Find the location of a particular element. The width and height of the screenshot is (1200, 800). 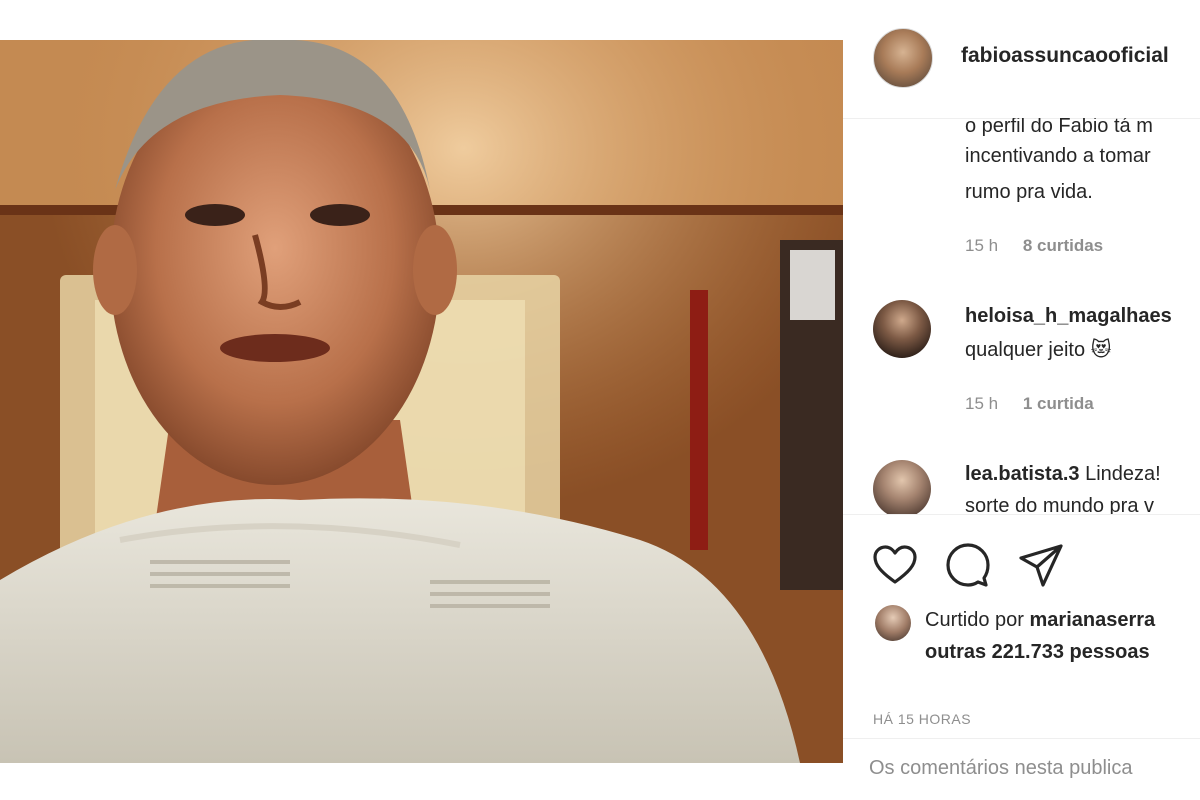

comment-bubble-icon is located at coordinates (968, 565).